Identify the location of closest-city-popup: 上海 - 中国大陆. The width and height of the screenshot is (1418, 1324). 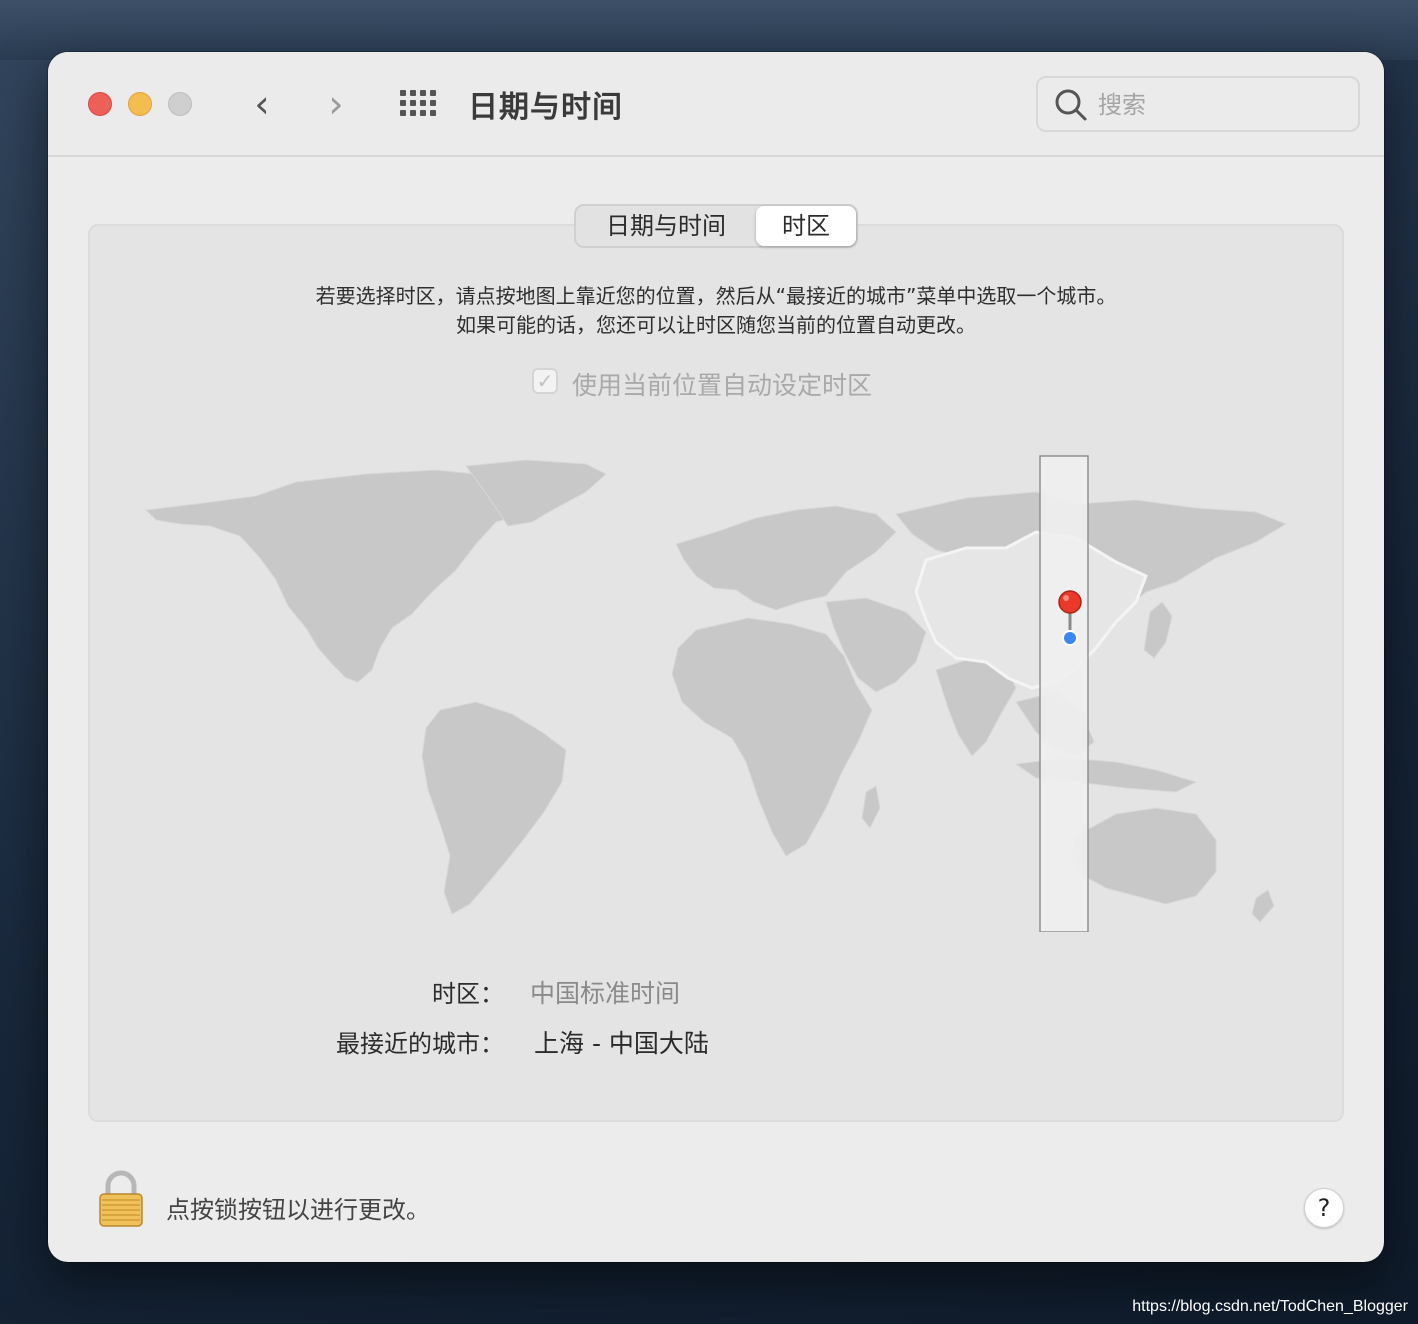
(621, 1042).